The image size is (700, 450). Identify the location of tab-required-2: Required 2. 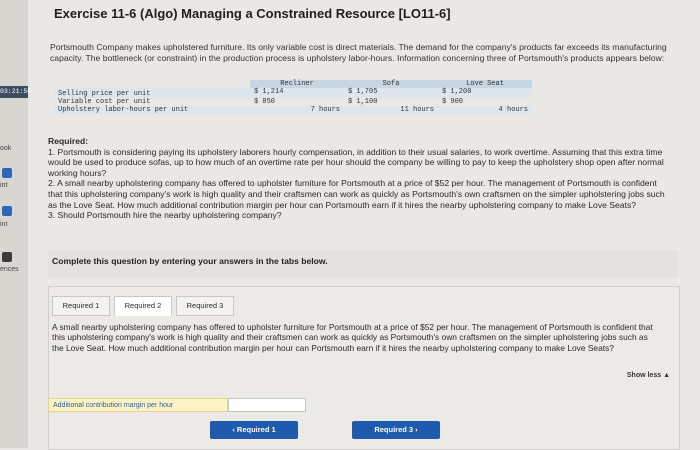
(143, 306).